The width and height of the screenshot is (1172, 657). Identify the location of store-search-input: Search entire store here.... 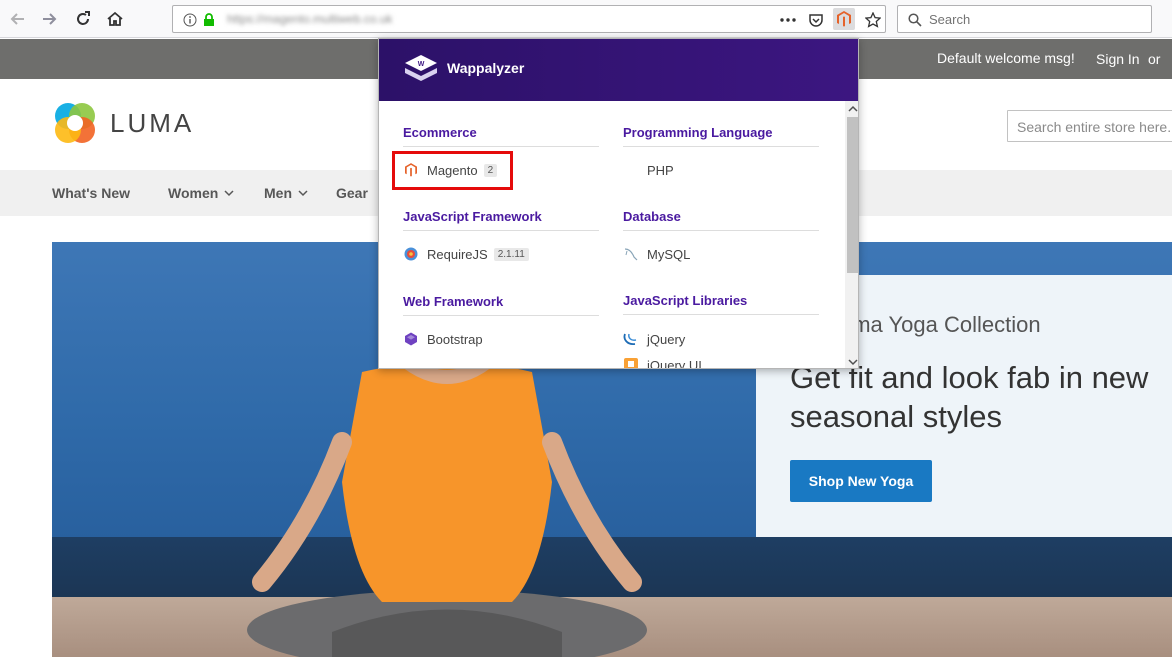
(1089, 126).